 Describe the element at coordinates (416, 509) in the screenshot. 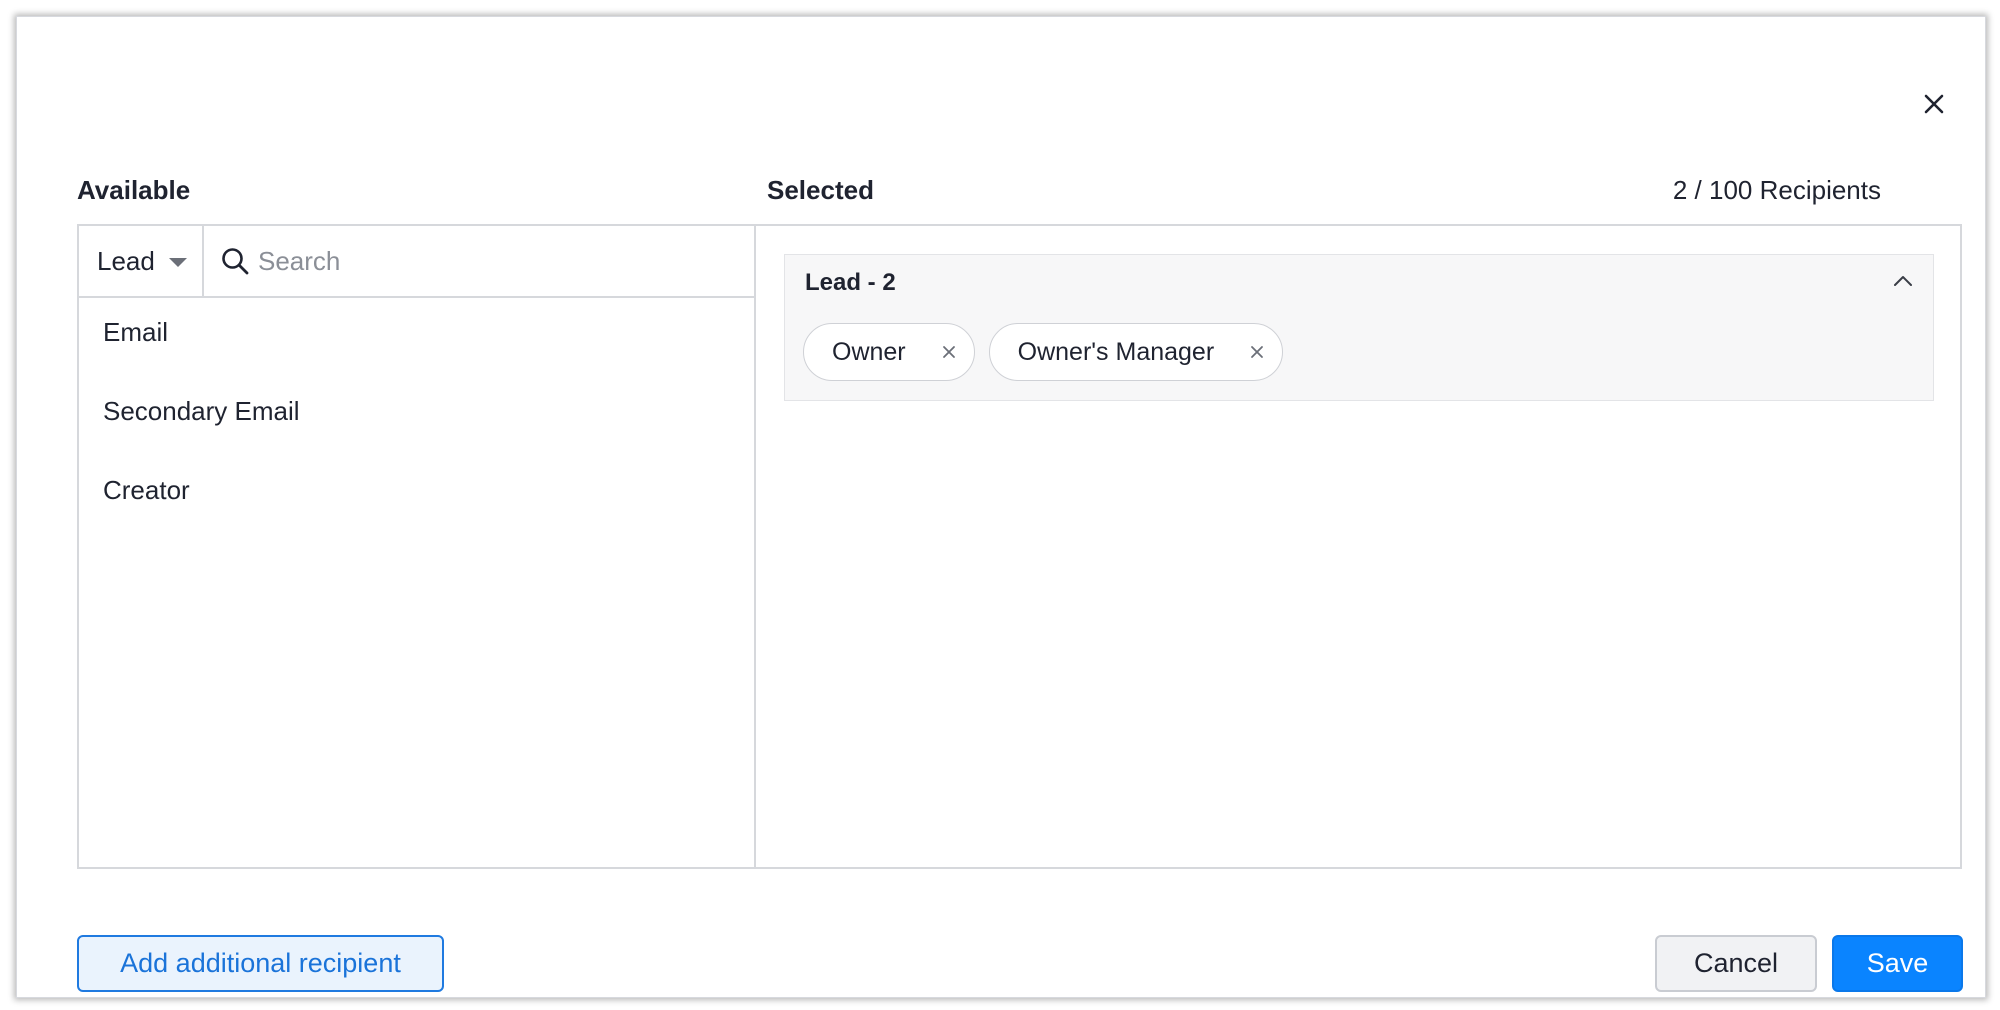

I see `available-item-creator: Creator` at that location.